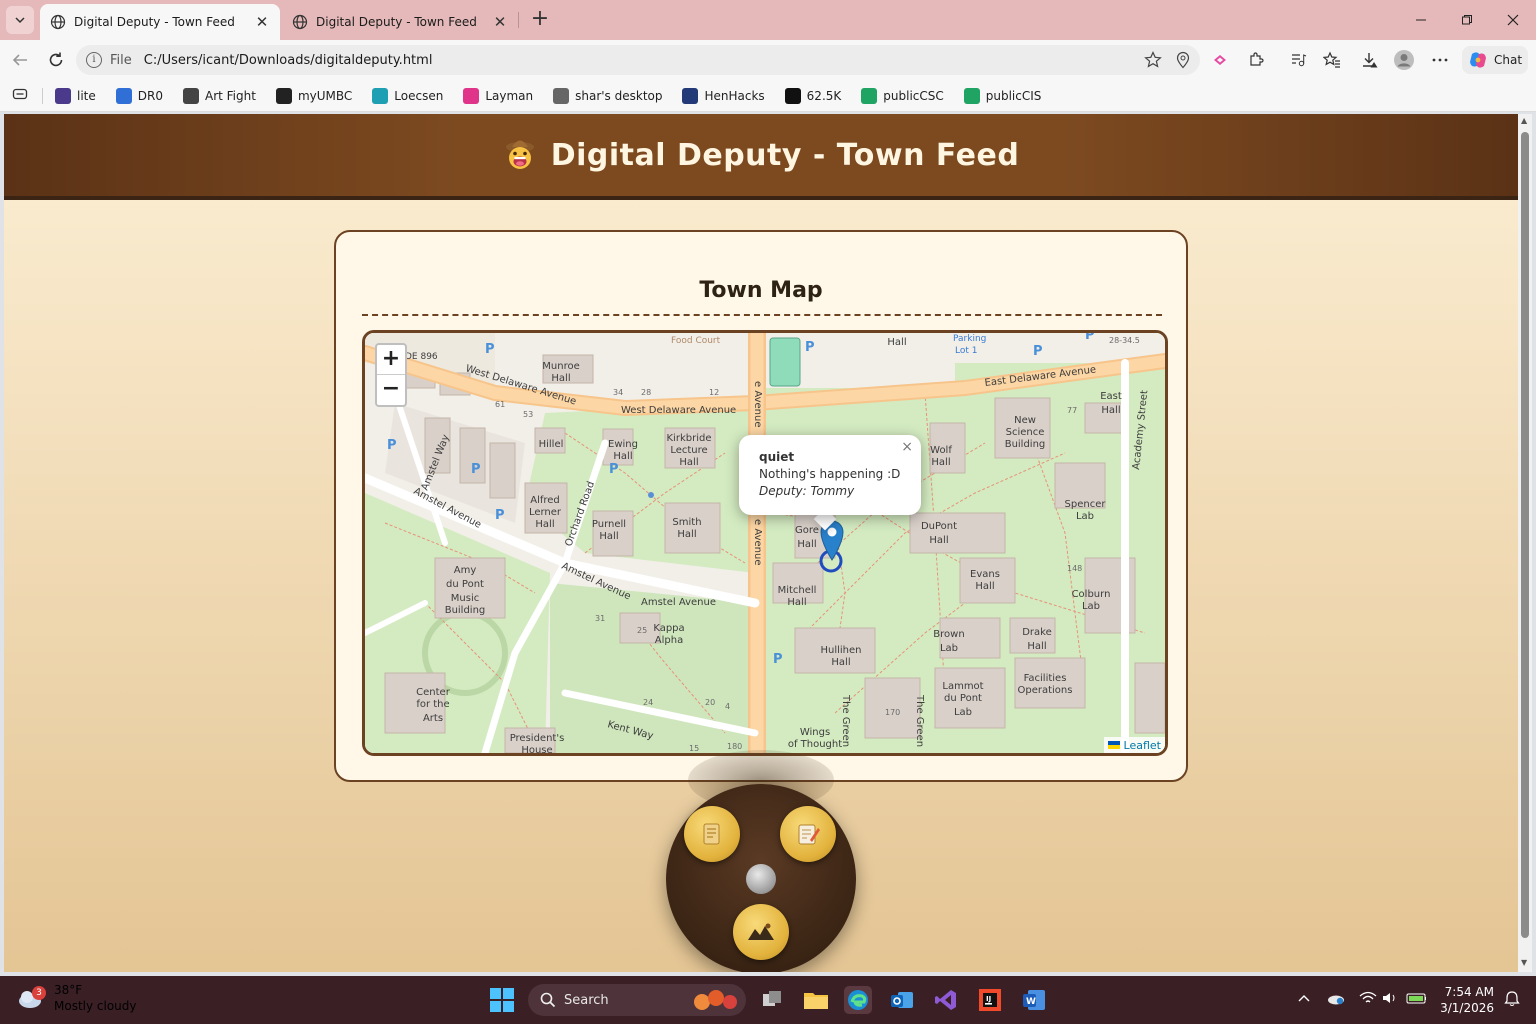  What do you see at coordinates (1513, 20) in the screenshot?
I see `close-window-button` at bounding box center [1513, 20].